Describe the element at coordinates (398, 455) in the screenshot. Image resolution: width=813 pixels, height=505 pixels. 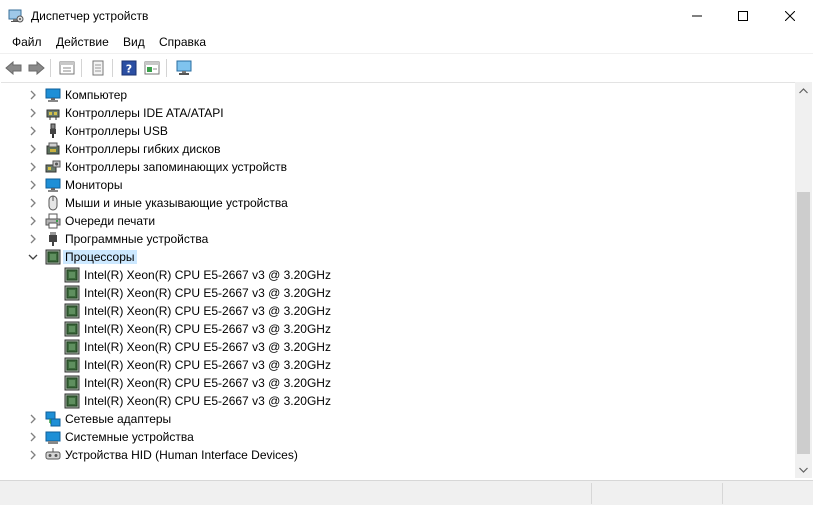
I see `tree-category-row: Устройства HID (Human Interface Devices)` at that location.